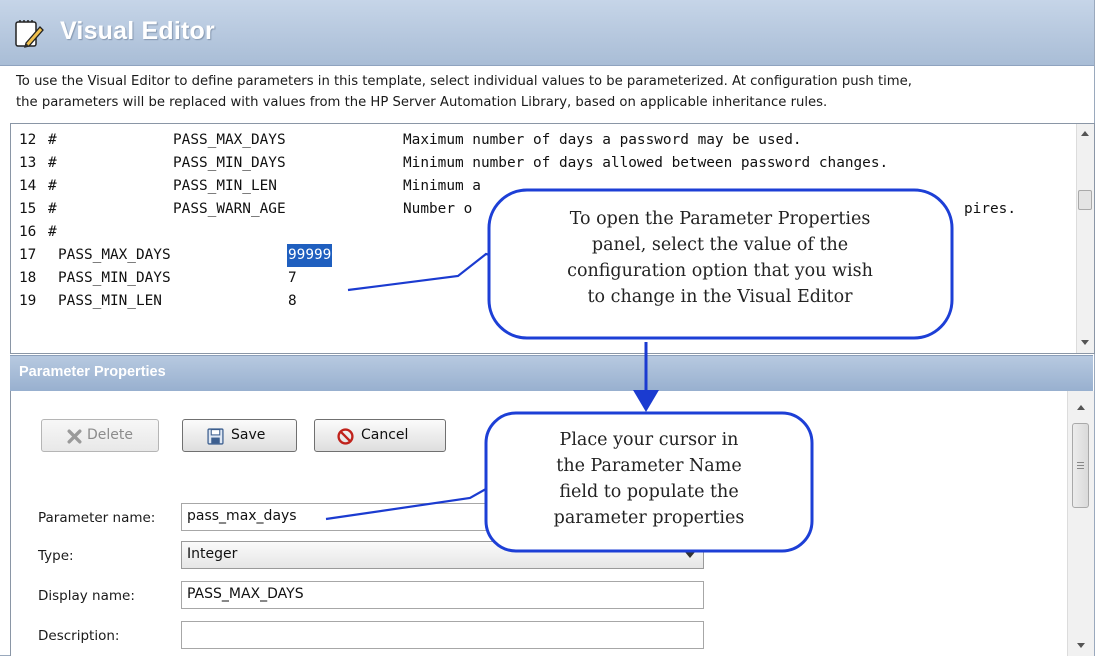 The height and width of the screenshot is (656, 1095). What do you see at coordinates (547, 33) in the screenshot?
I see `title-bar: Visual Editor` at bounding box center [547, 33].